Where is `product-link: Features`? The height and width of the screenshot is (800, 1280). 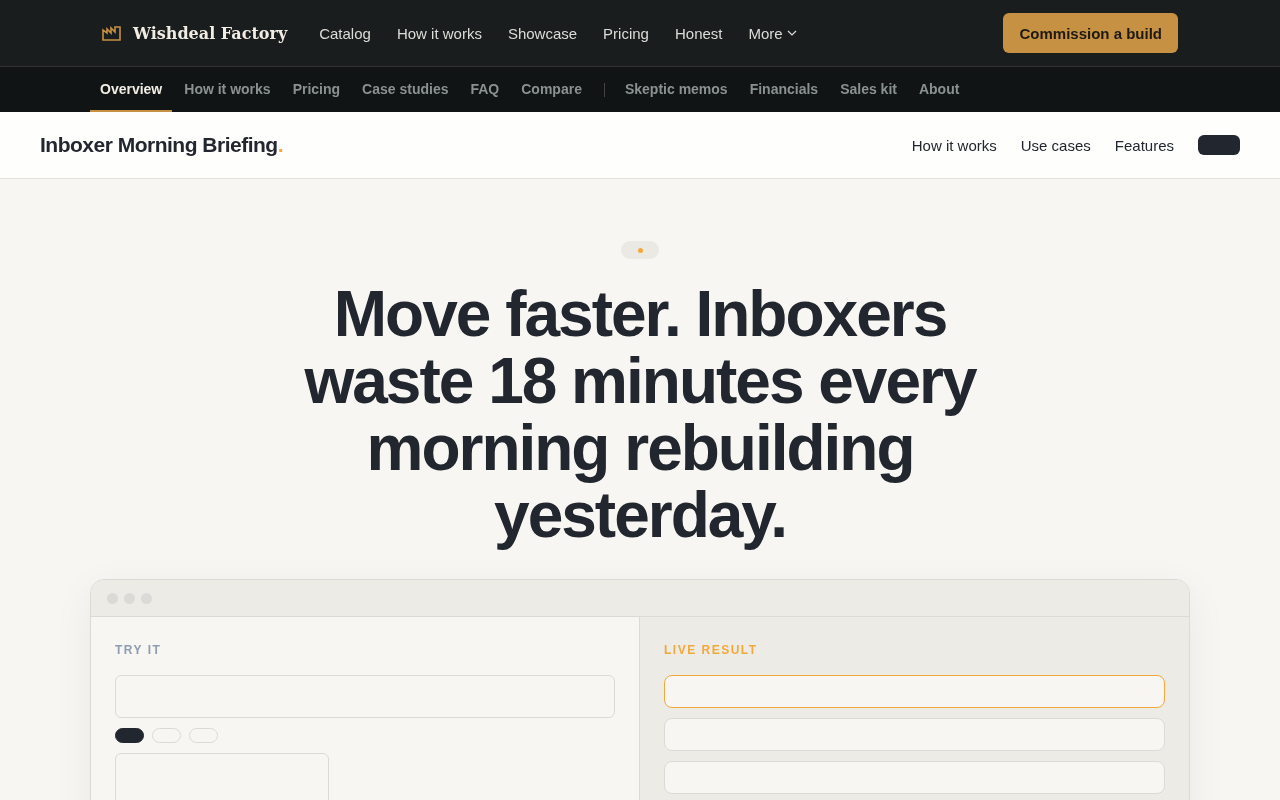 product-link: Features is located at coordinates (1144, 145).